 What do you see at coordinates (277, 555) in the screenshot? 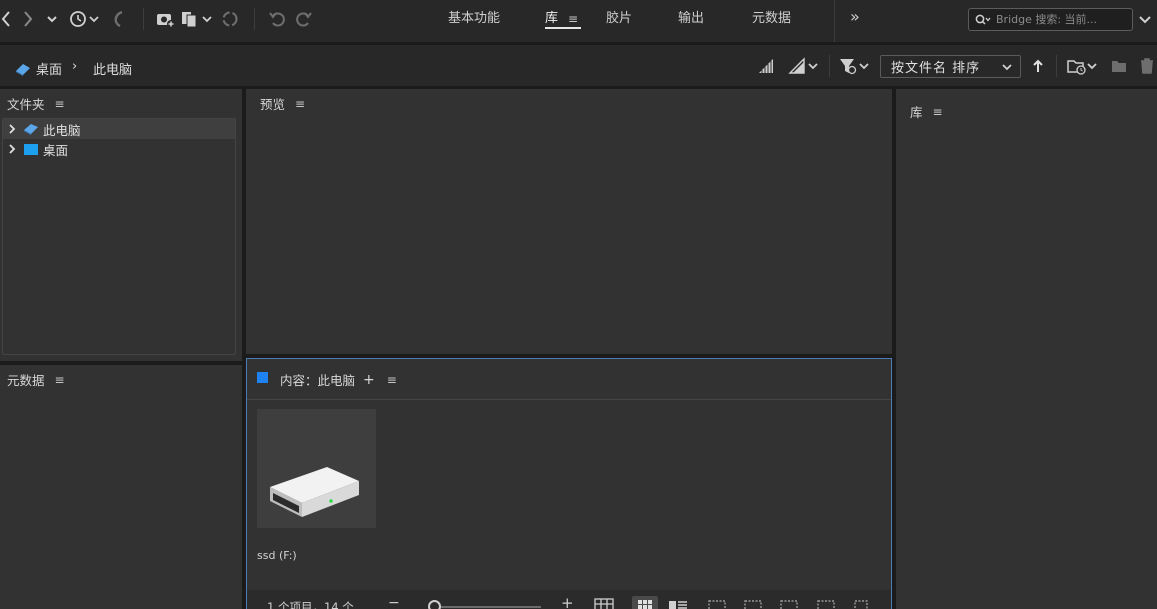
I see `thumbnail-label: ssd (F:)` at bounding box center [277, 555].